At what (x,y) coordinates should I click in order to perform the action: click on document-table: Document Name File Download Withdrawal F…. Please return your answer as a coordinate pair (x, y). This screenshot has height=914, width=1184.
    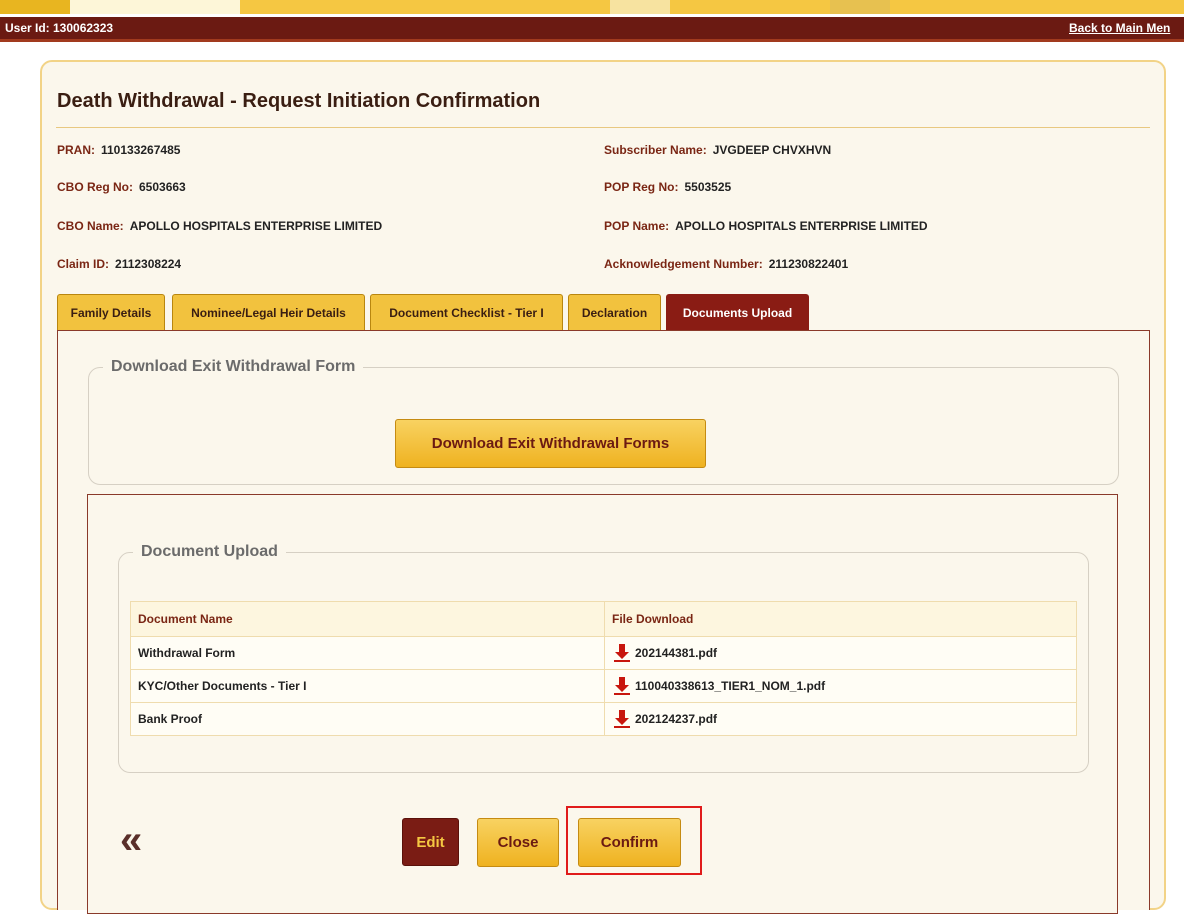
    Looking at the image, I should click on (603, 668).